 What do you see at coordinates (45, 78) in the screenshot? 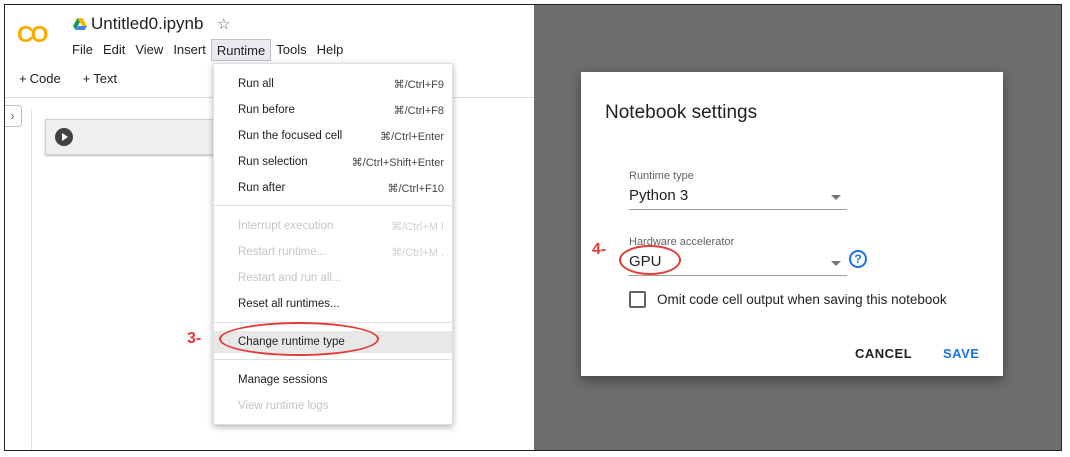
I see `add-code-label: Code` at bounding box center [45, 78].